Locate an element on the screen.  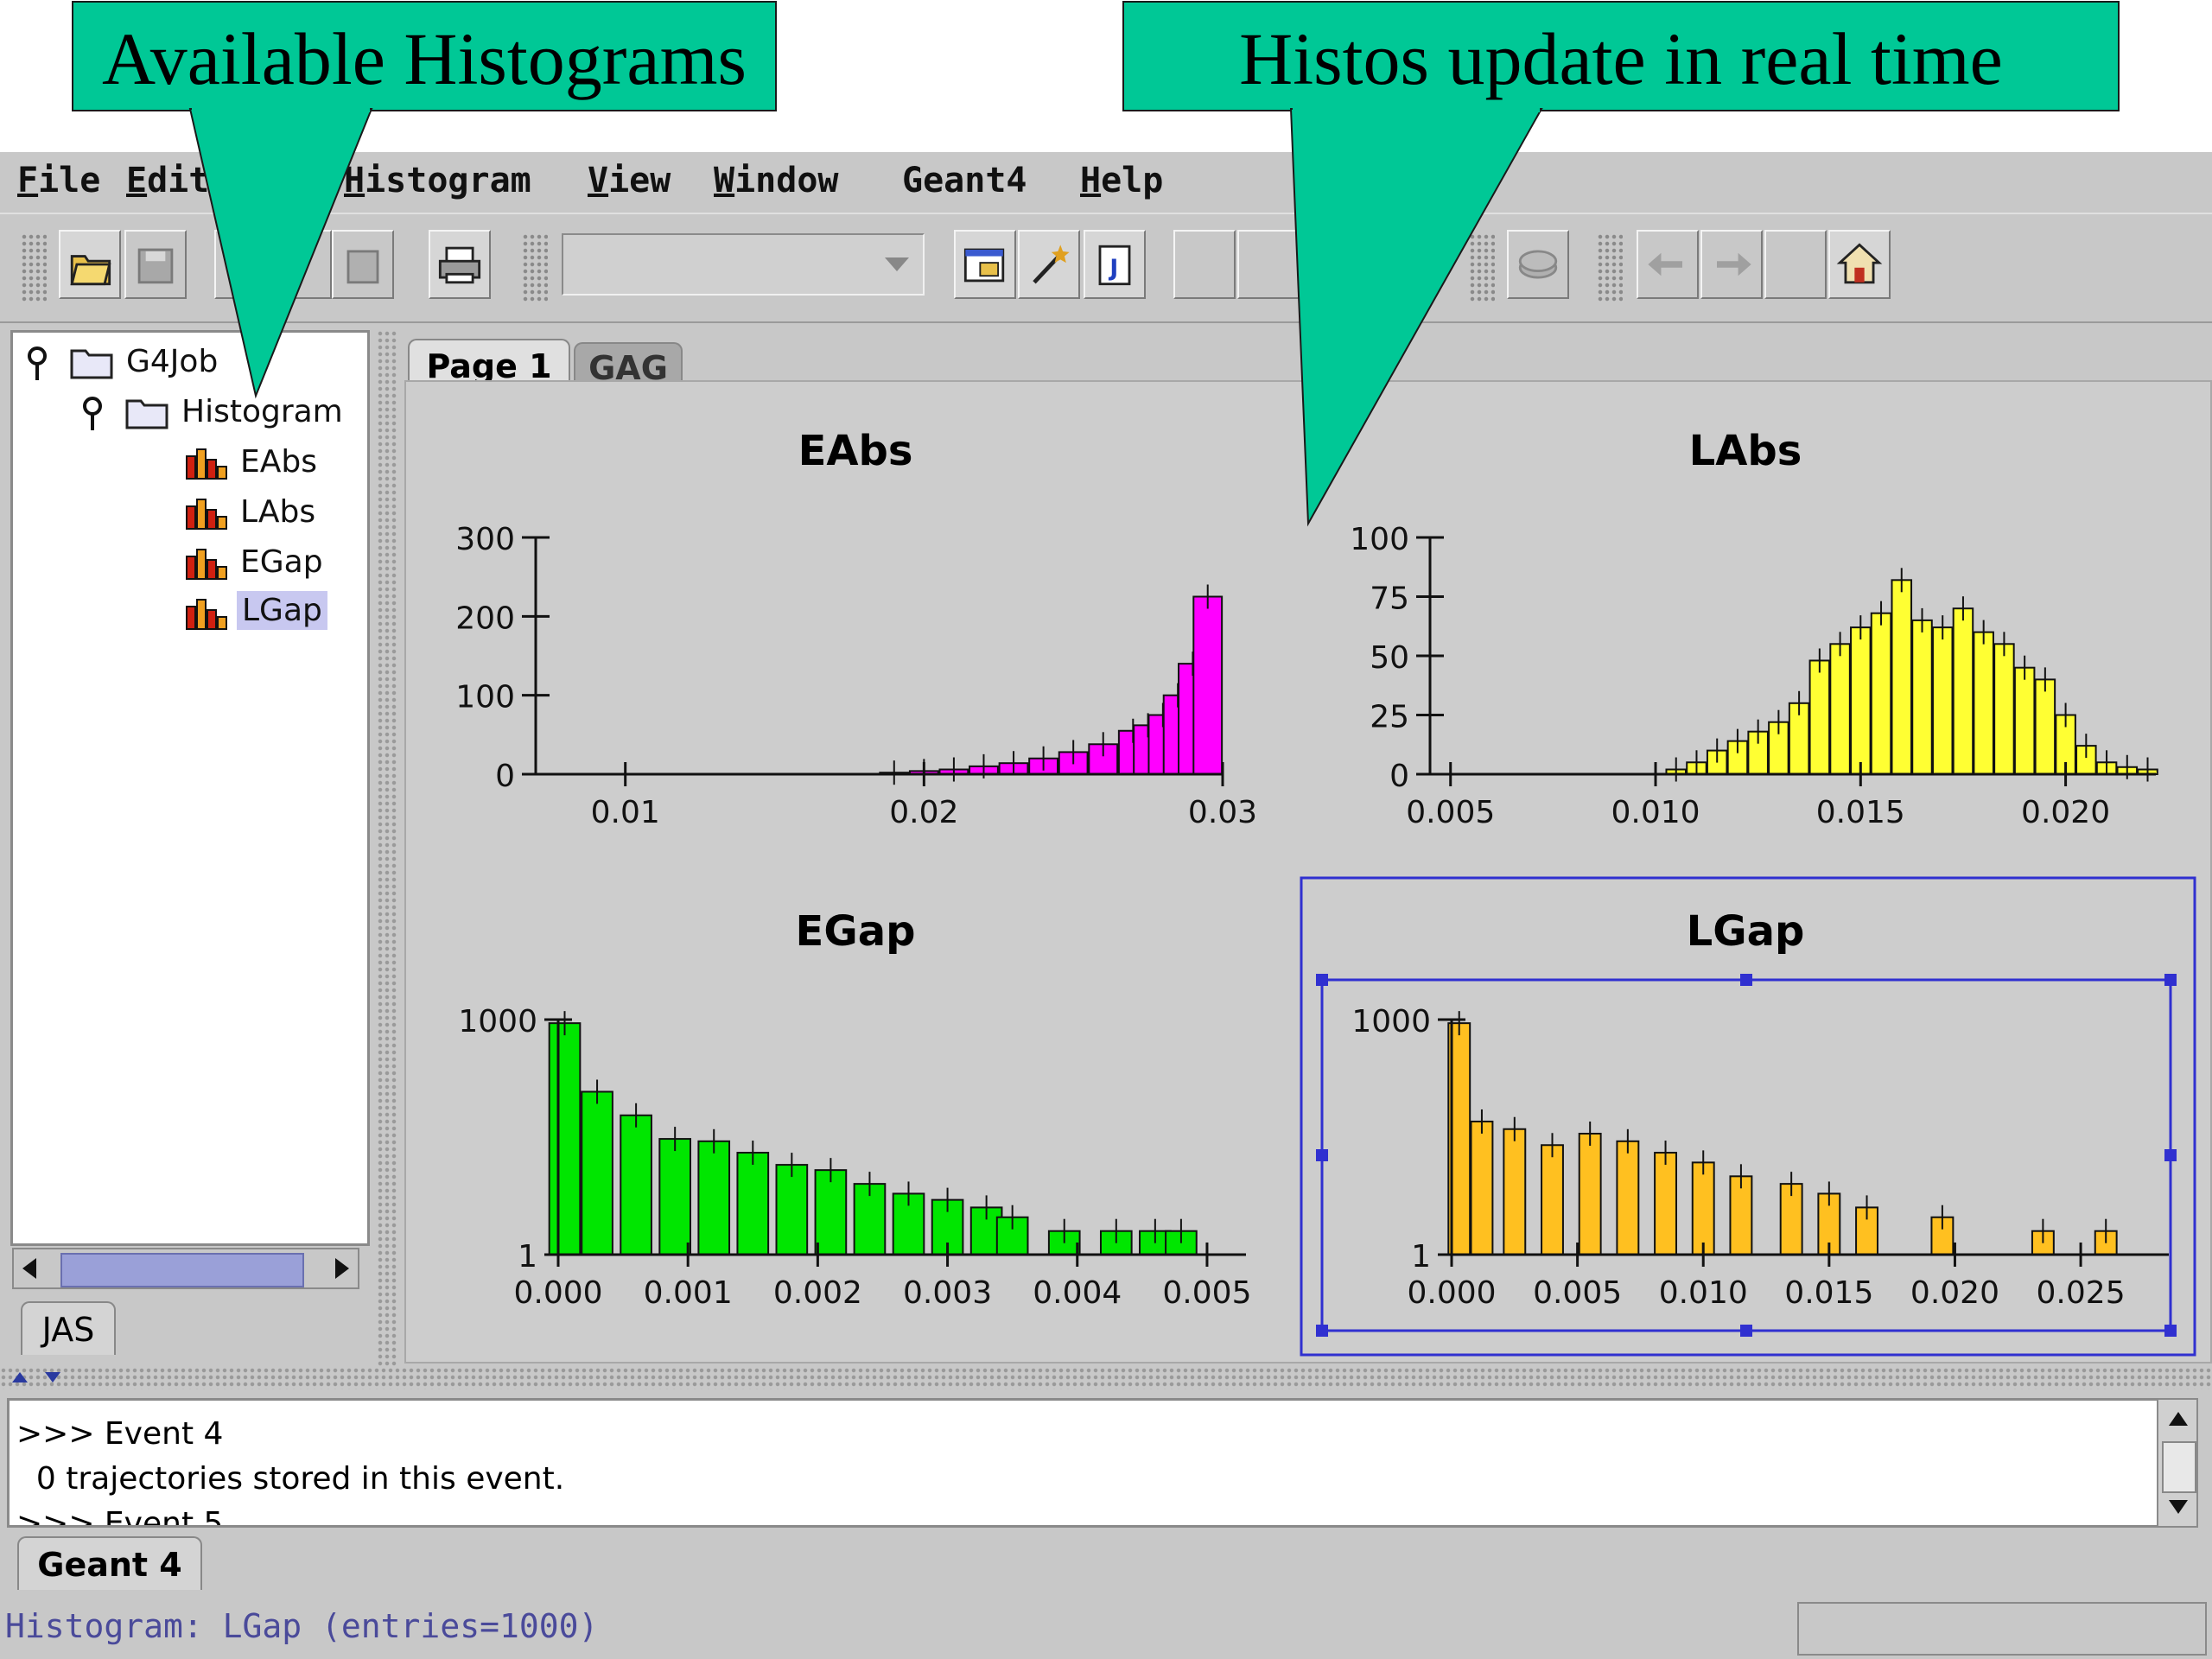
console-scroll-thumb is located at coordinates (2179, 1467).